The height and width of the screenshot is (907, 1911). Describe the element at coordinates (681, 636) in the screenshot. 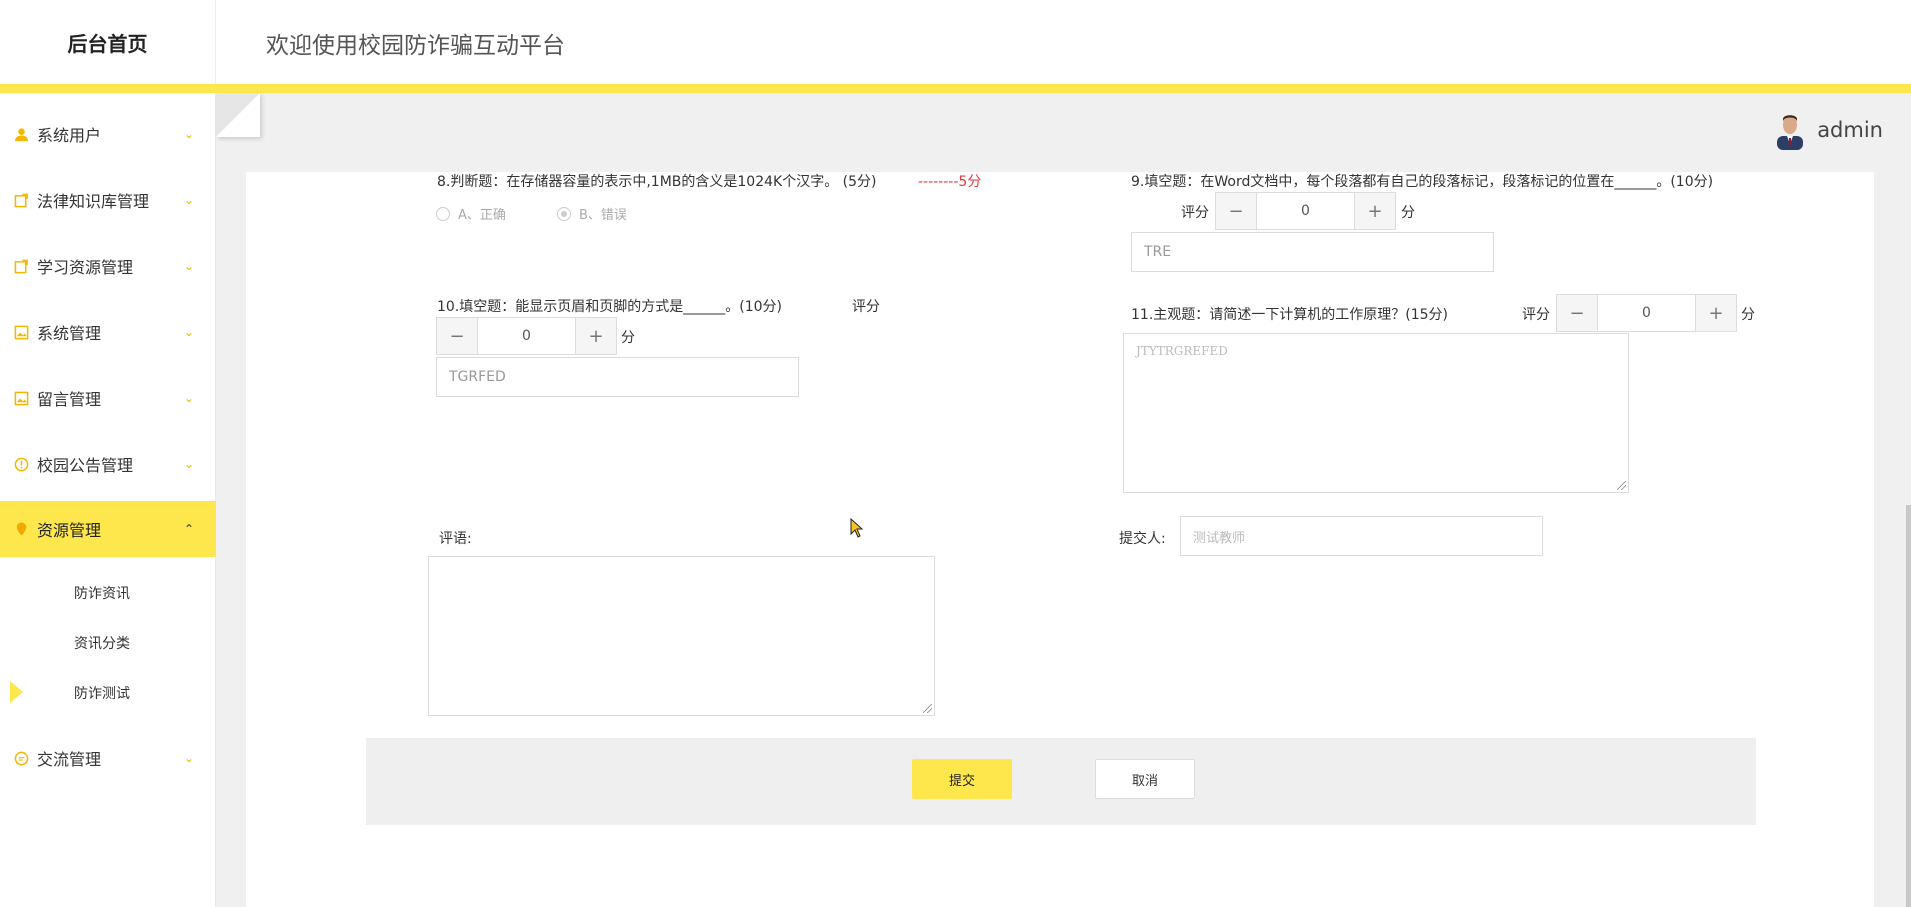

I see `comment-textarea` at that location.